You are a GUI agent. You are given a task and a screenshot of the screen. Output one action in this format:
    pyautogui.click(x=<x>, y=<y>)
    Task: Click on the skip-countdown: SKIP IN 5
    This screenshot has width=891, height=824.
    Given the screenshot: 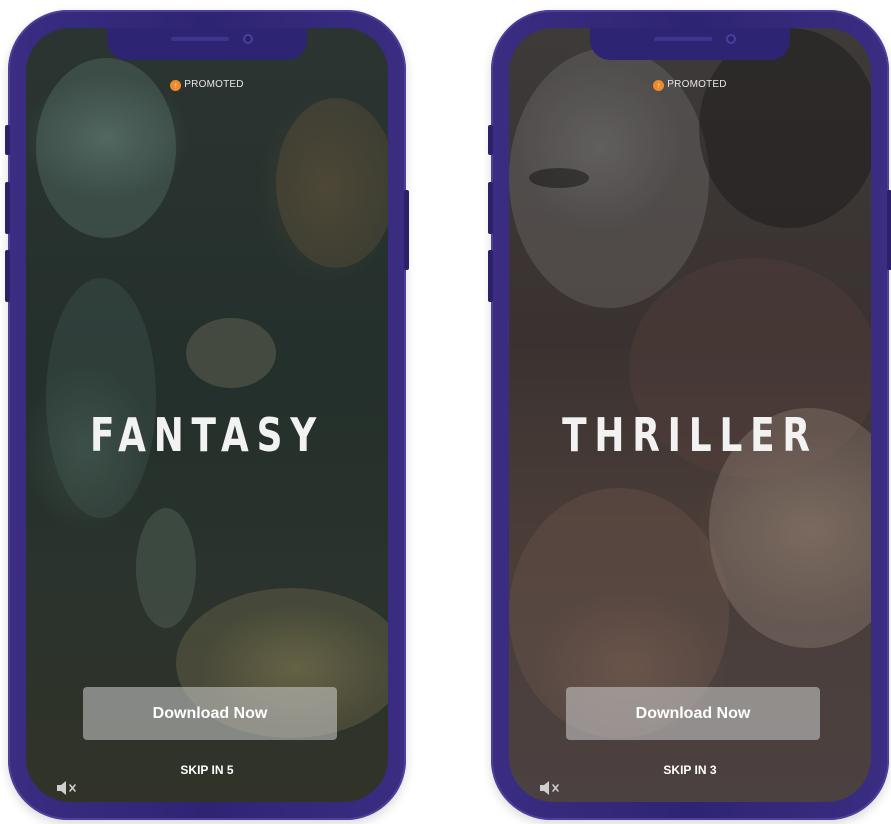 What is the action you would take?
    pyautogui.click(x=207, y=770)
    